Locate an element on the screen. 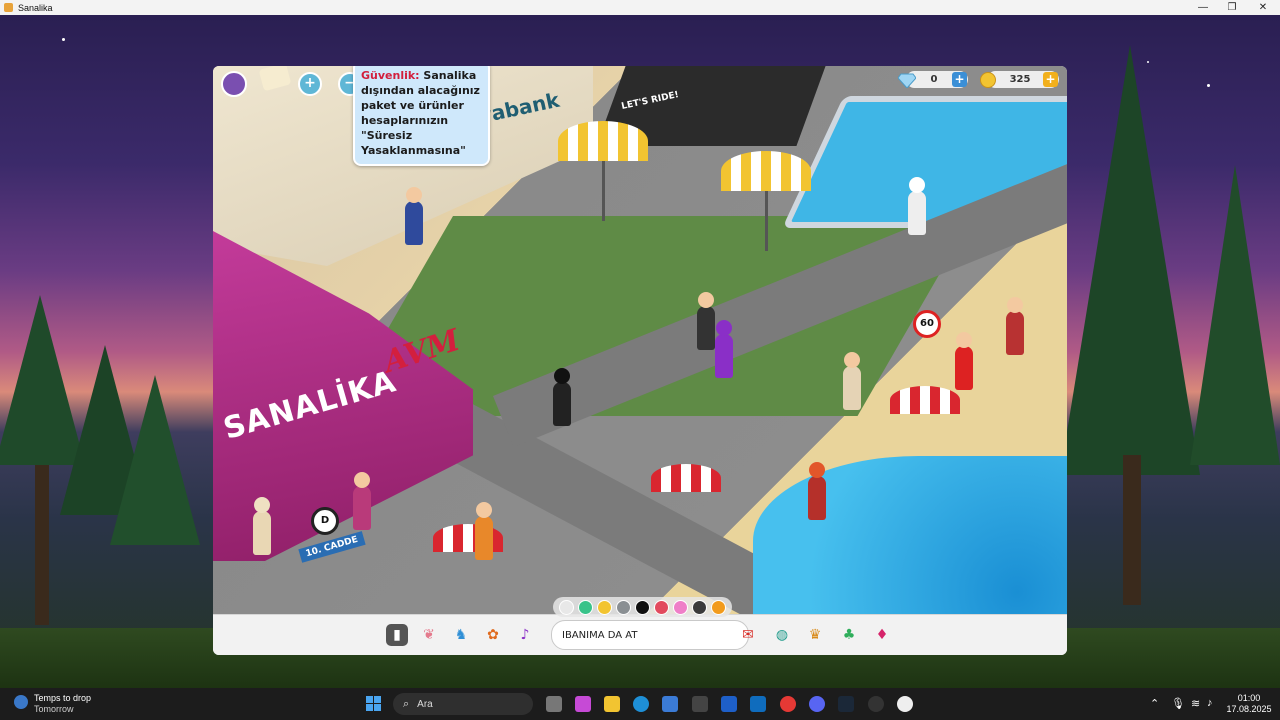 The width and height of the screenshot is (1280, 720). chat-bubbles-icon: ✉ is located at coordinates (748, 635).